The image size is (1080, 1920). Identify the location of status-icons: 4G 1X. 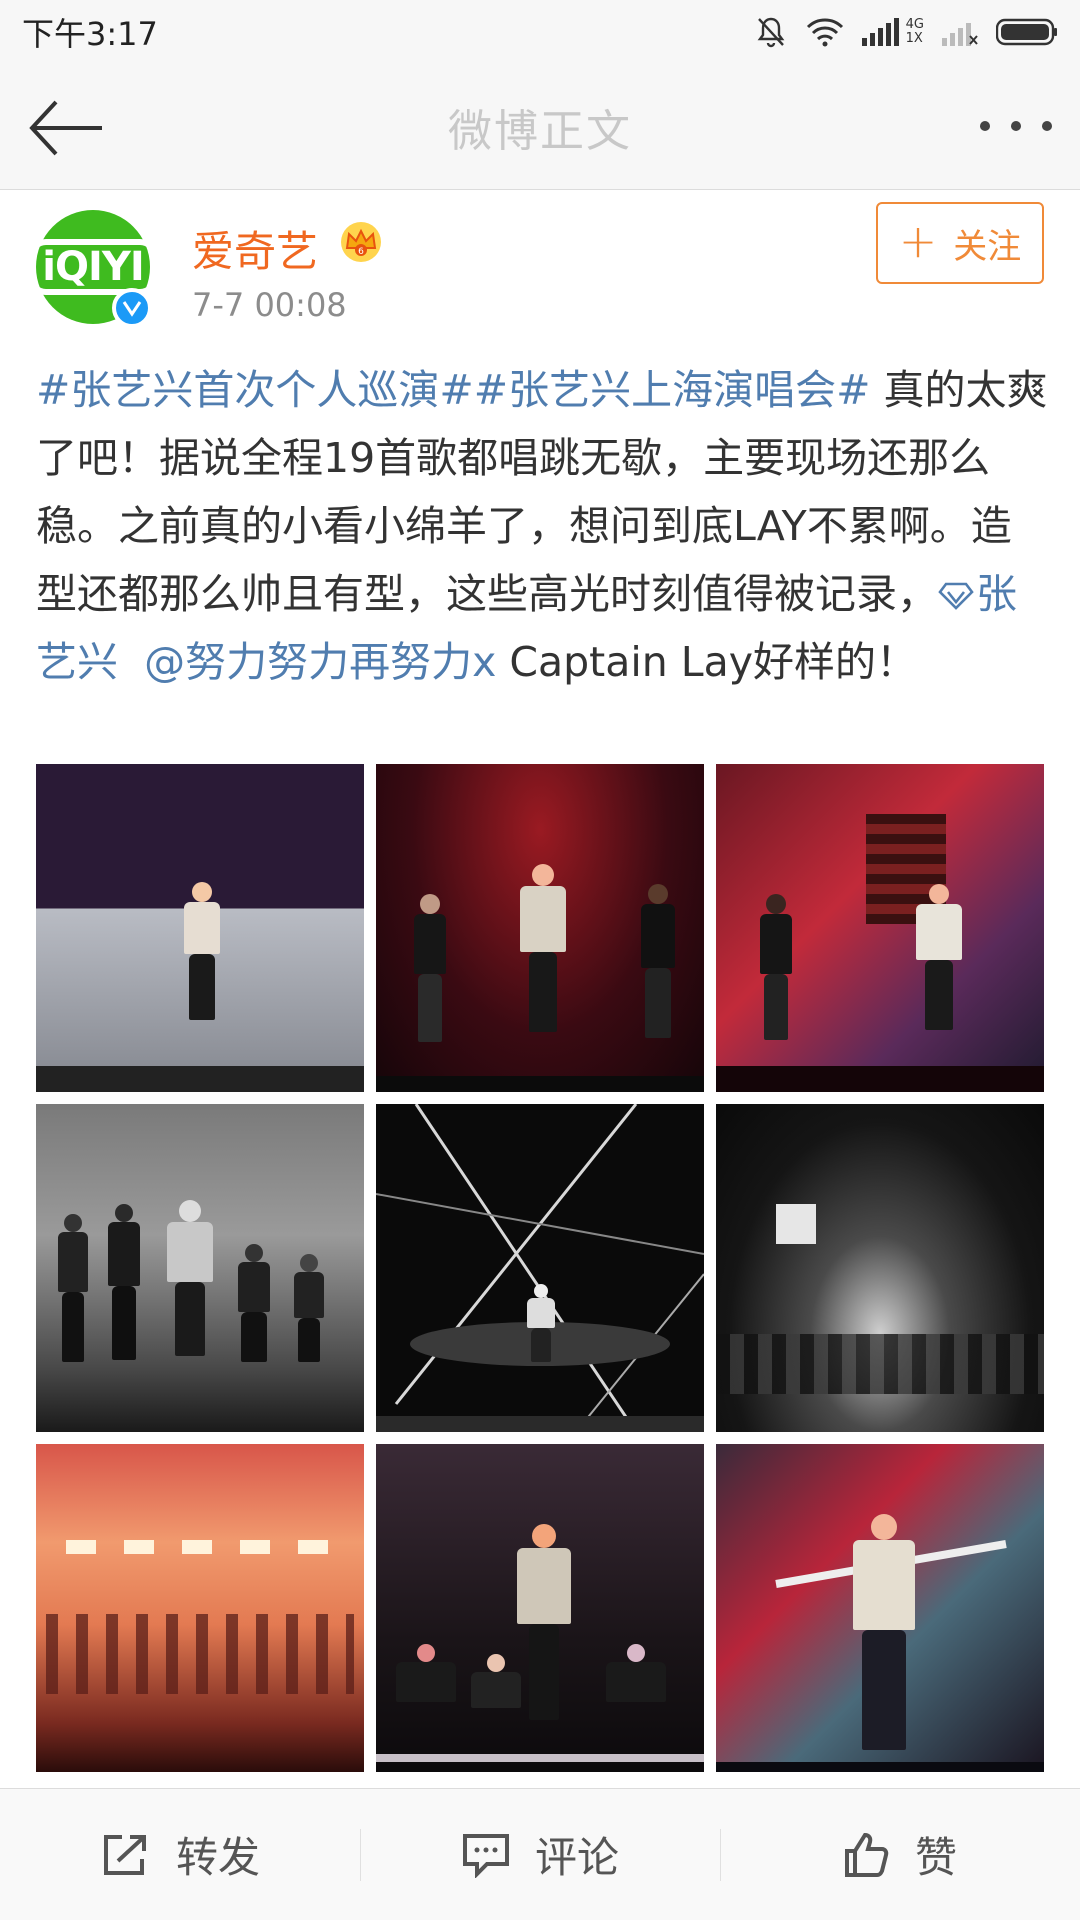
(906, 32).